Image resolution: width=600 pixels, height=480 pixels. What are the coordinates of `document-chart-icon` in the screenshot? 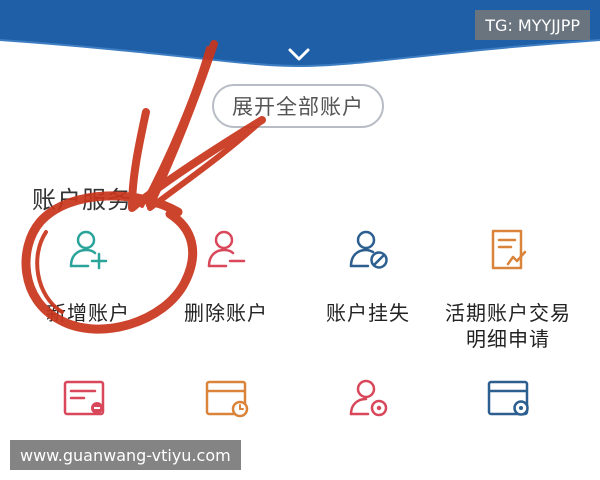 It's located at (509, 249).